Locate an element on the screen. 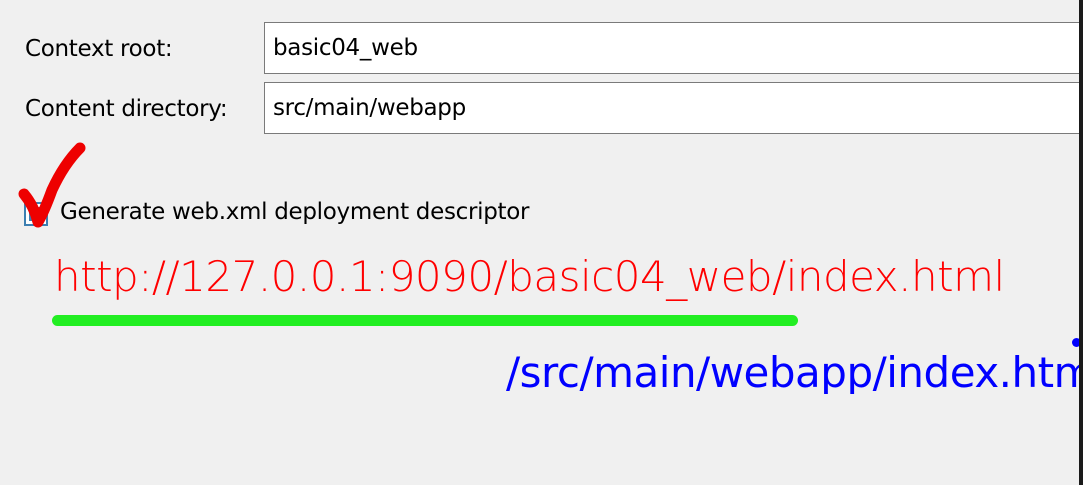 This screenshot has height=485, width=1083. annotation-url-blue: /src/main/webapp/index.html is located at coordinates (794, 373).